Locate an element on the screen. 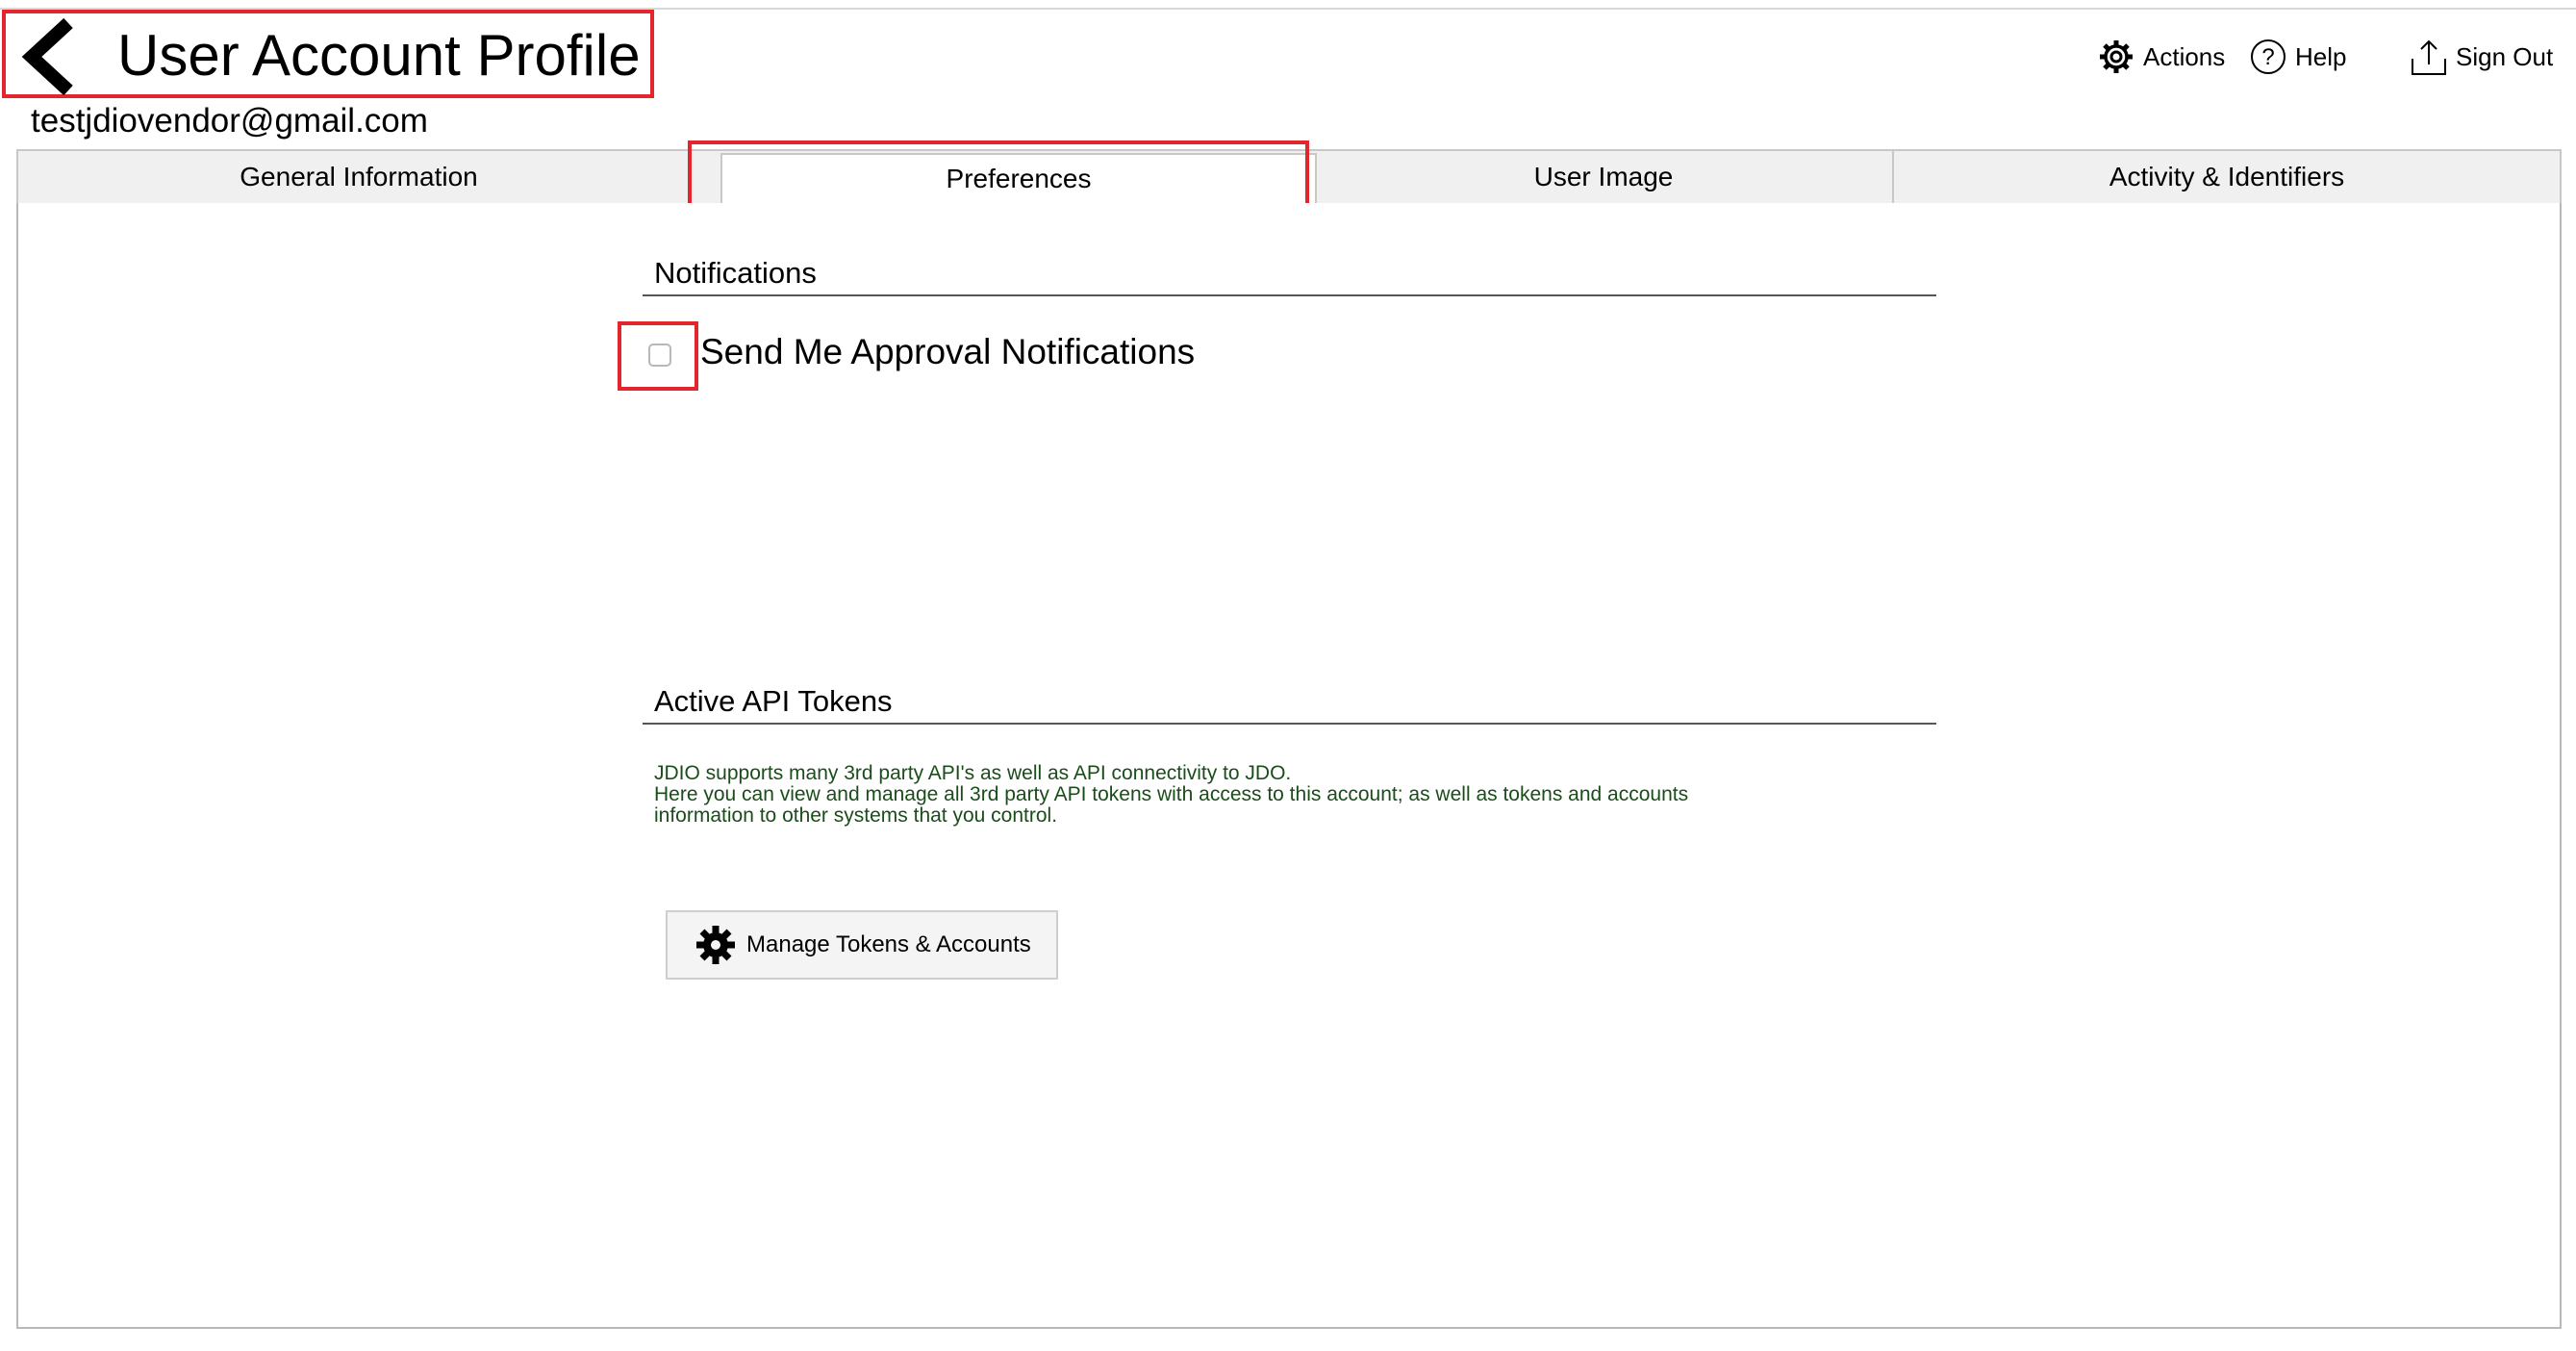  tab-label: Preferences is located at coordinates (1019, 178).